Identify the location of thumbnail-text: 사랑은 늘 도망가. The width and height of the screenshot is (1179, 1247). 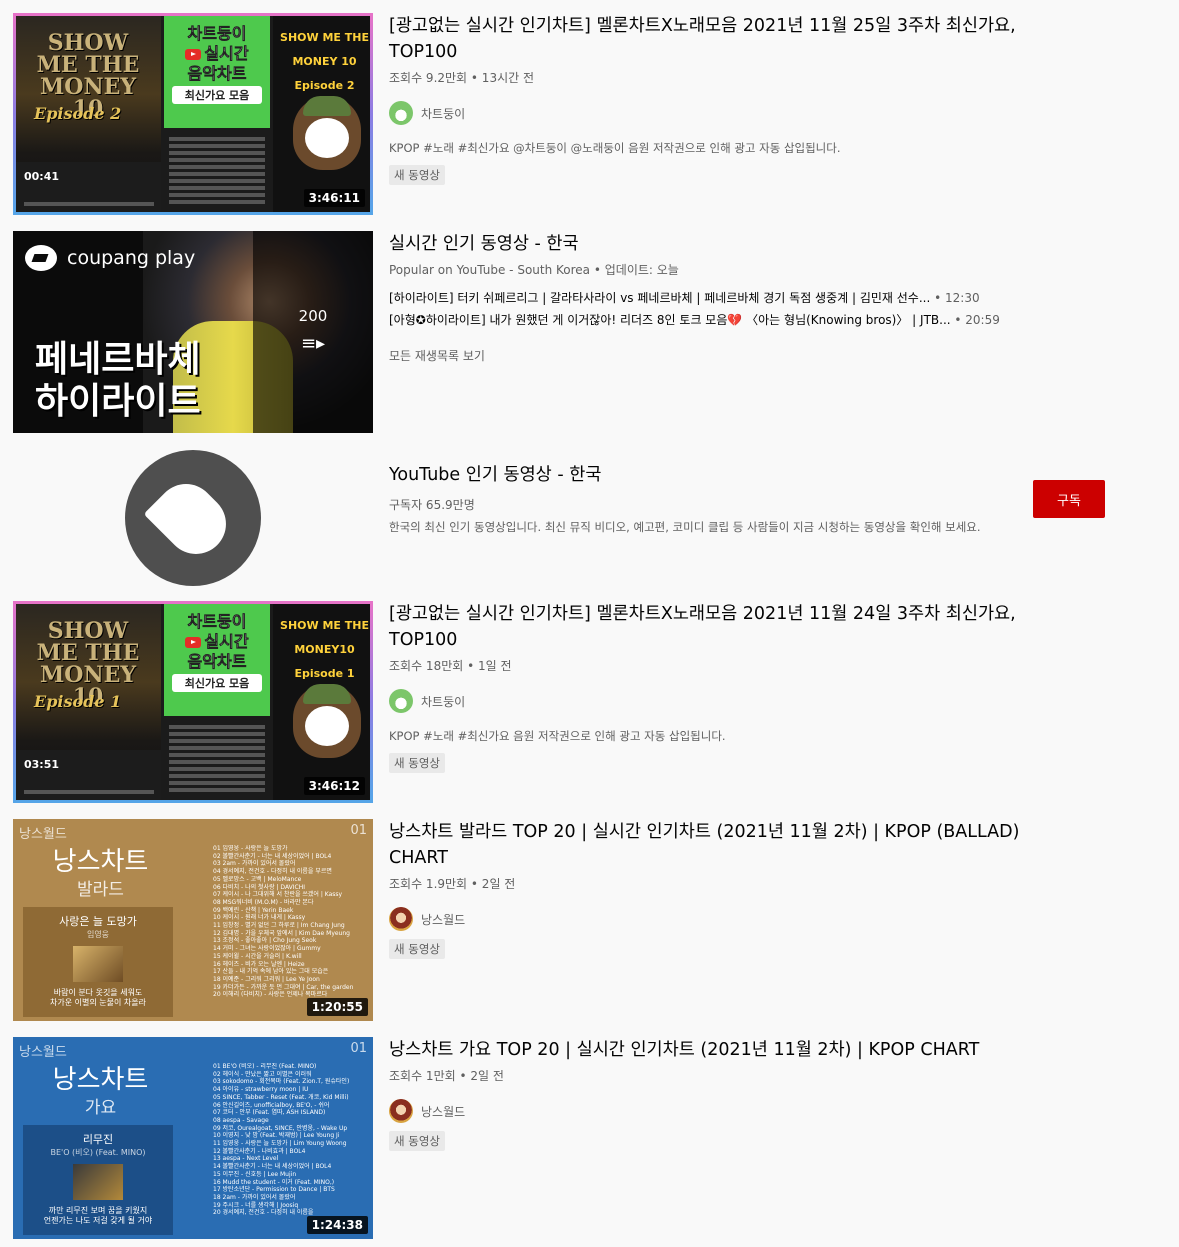
(98, 921).